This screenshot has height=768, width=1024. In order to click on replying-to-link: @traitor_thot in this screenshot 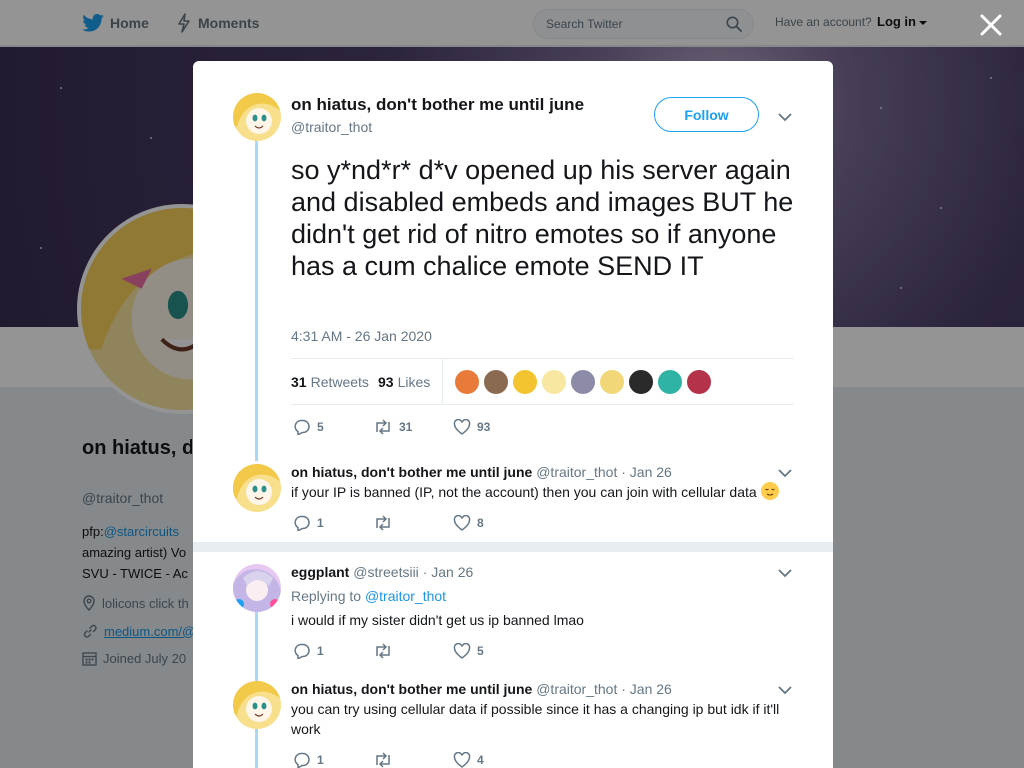, I will do `click(405, 596)`.